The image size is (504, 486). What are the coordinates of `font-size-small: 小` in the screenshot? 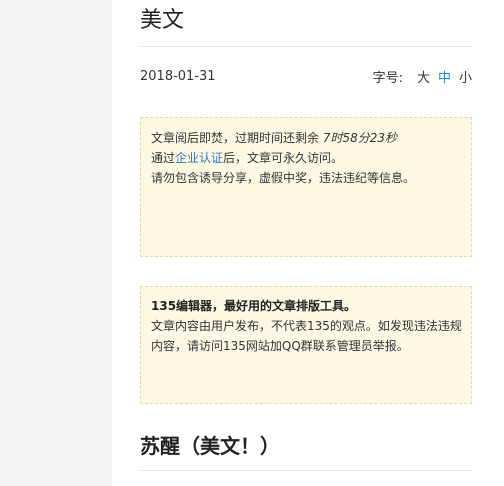 It's located at (465, 76).